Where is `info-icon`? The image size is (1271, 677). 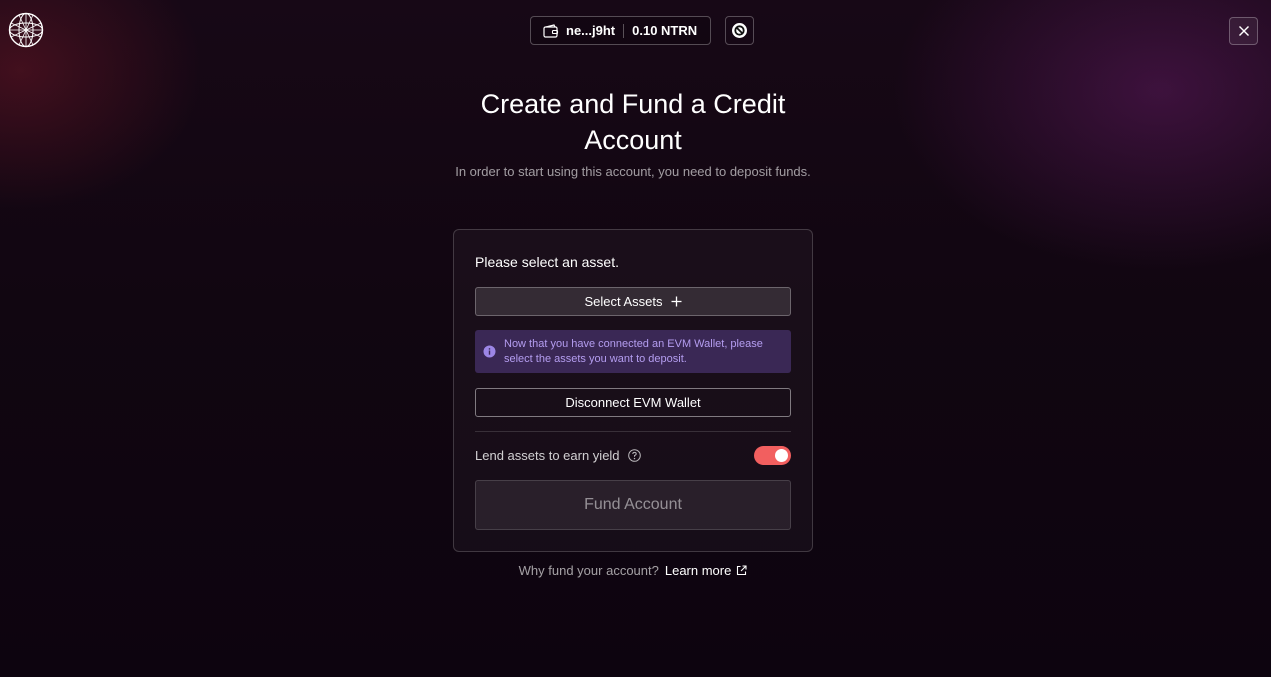 info-icon is located at coordinates (489, 351).